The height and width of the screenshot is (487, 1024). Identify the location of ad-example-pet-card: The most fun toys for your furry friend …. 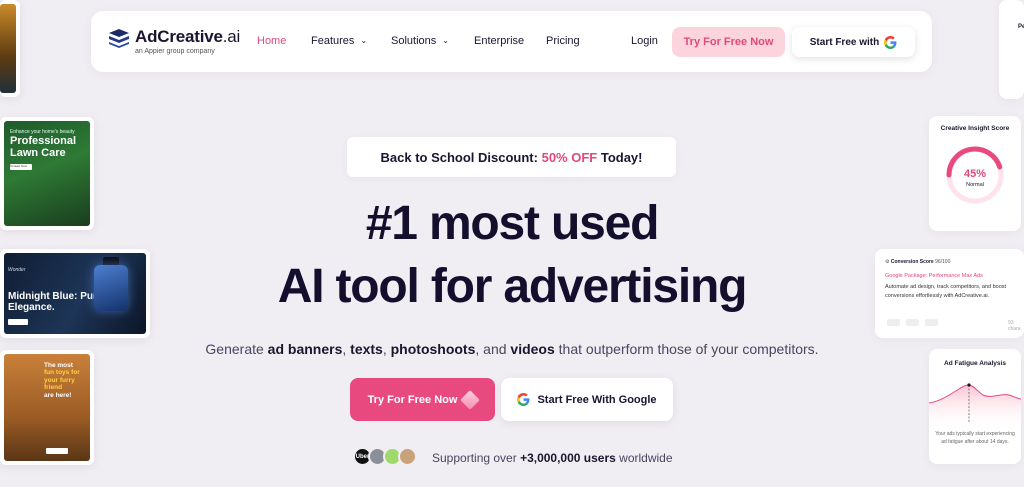
(47, 407).